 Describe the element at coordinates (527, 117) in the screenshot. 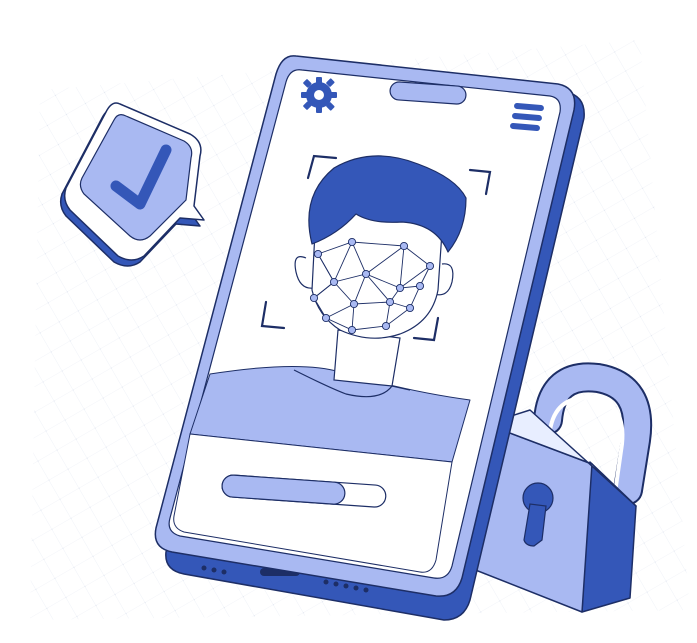

I see `menu-icon` at that location.